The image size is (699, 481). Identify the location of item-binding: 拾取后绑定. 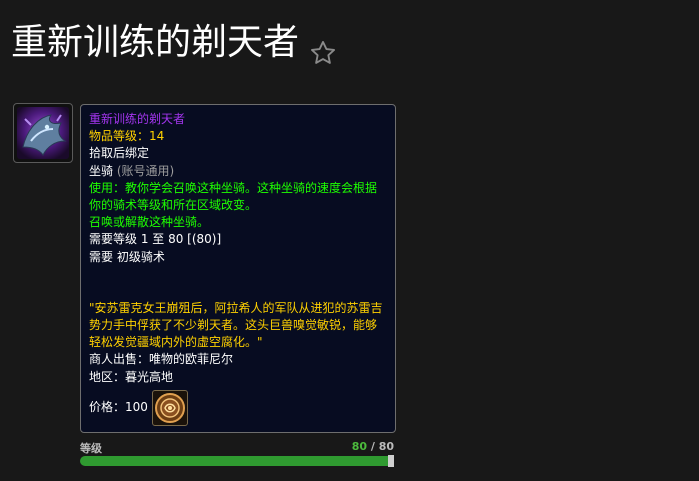
(119, 153).